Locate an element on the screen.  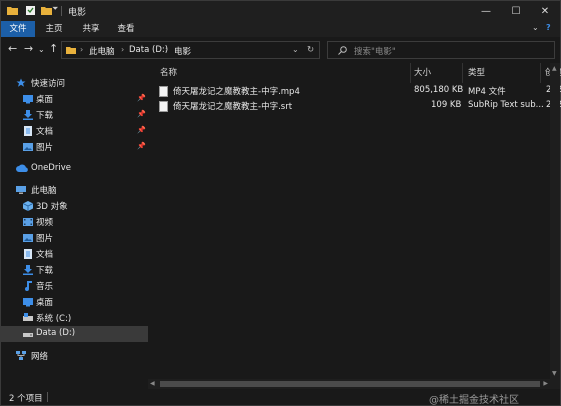
sidebar-item-downloads-pinned: 下载 📌 is located at coordinates (74, 115).